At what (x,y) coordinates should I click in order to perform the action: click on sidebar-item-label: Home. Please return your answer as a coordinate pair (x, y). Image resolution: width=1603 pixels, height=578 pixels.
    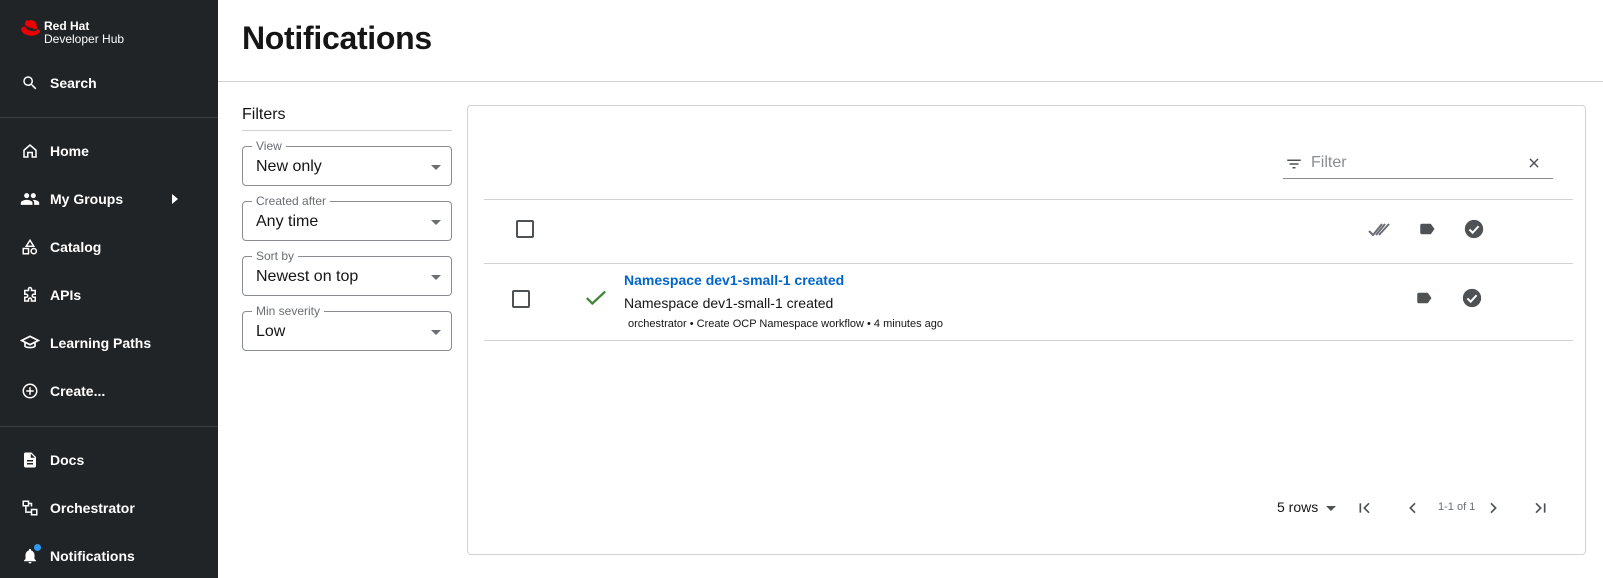
    Looking at the image, I should click on (69, 151).